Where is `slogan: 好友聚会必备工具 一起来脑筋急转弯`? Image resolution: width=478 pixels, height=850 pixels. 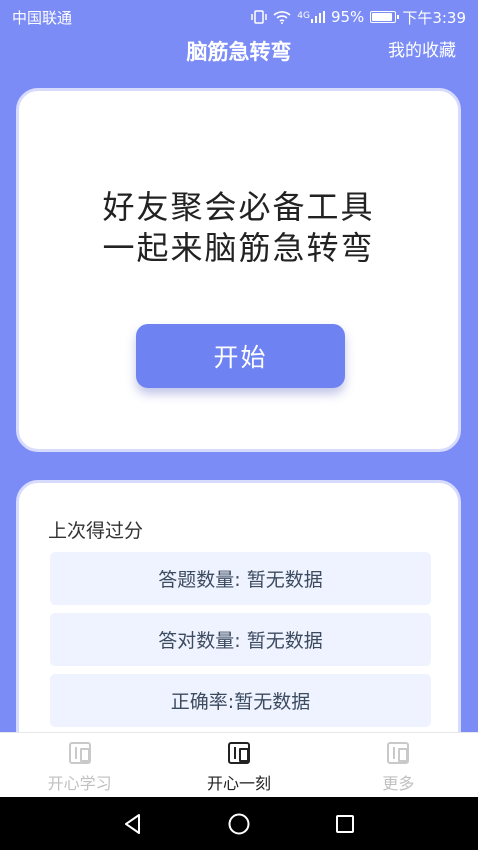
slogan: 好友聚会必备工具 一起来脑筋急转弯 is located at coordinates (238, 228).